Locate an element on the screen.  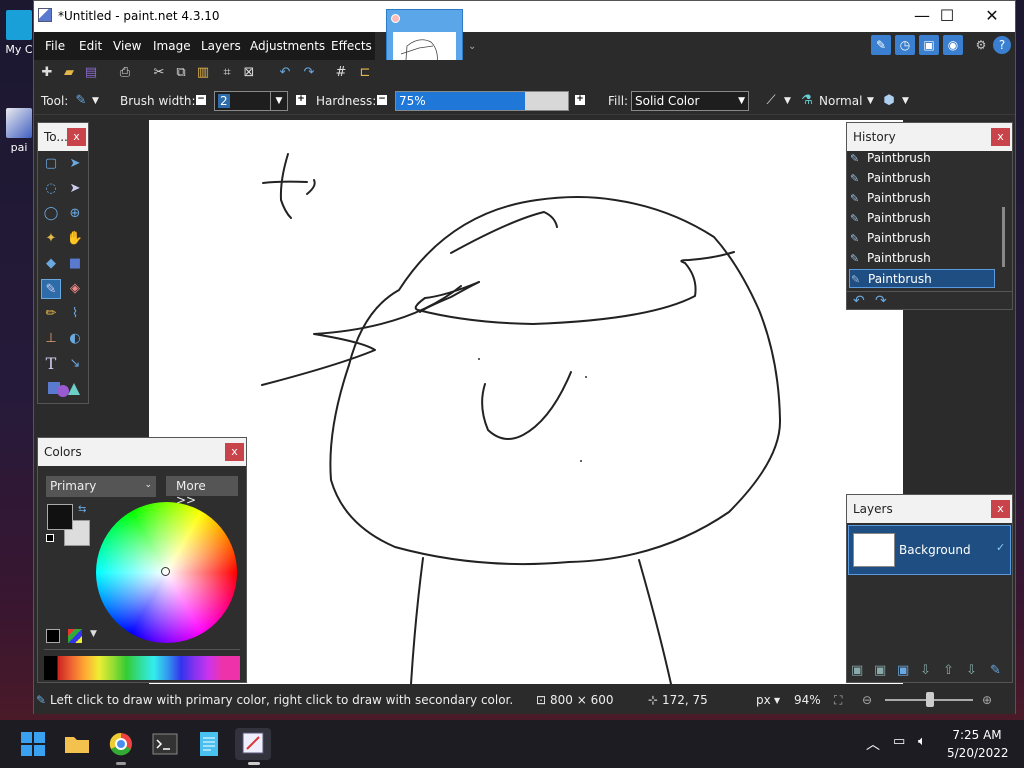
history-item-selected: ✎ Paintbrush is located at coordinates (922, 278).